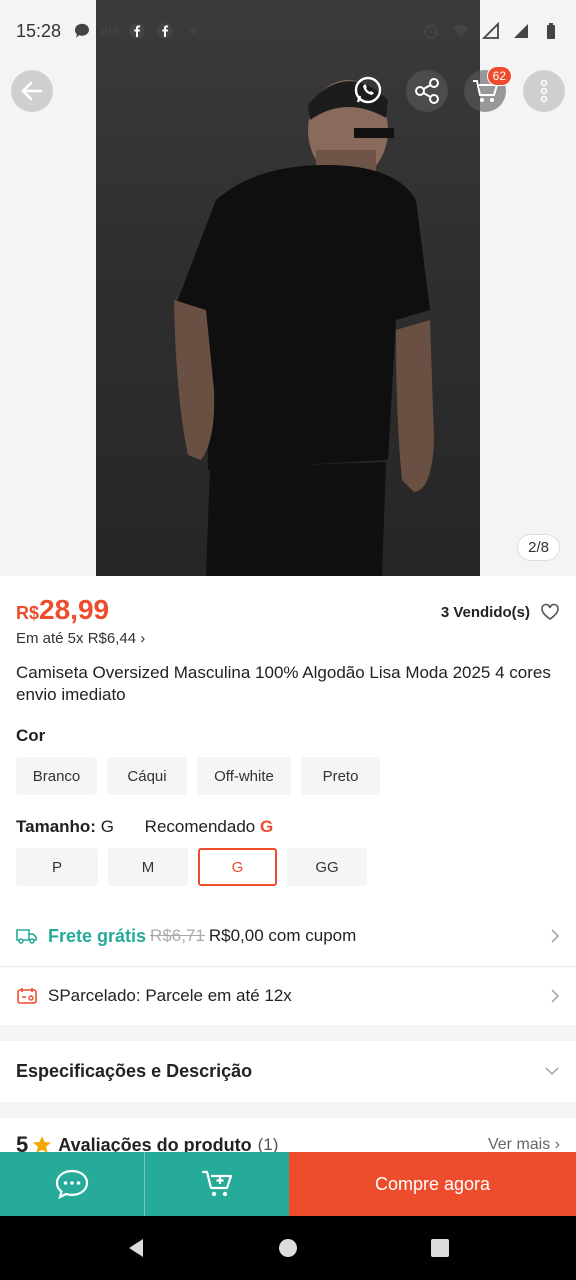 This screenshot has height=1280, width=576. I want to click on gallery-counter: 2/8, so click(538, 547).